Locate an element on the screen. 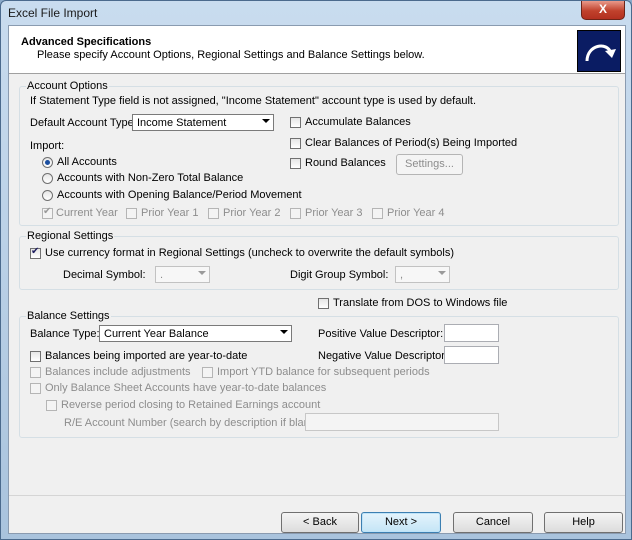 The height and width of the screenshot is (540, 632). positive-value-descriptor-input is located at coordinates (471, 333).